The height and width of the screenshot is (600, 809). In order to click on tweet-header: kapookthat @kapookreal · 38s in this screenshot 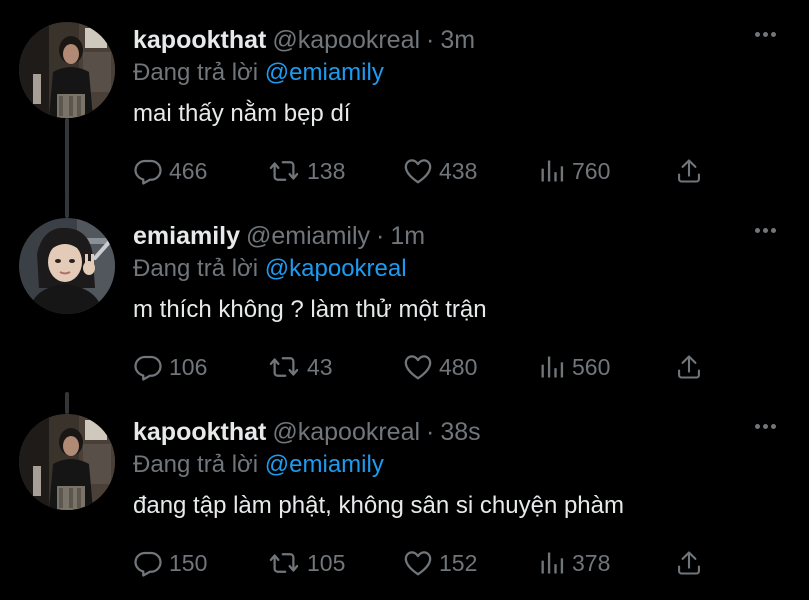, I will do `click(307, 433)`.